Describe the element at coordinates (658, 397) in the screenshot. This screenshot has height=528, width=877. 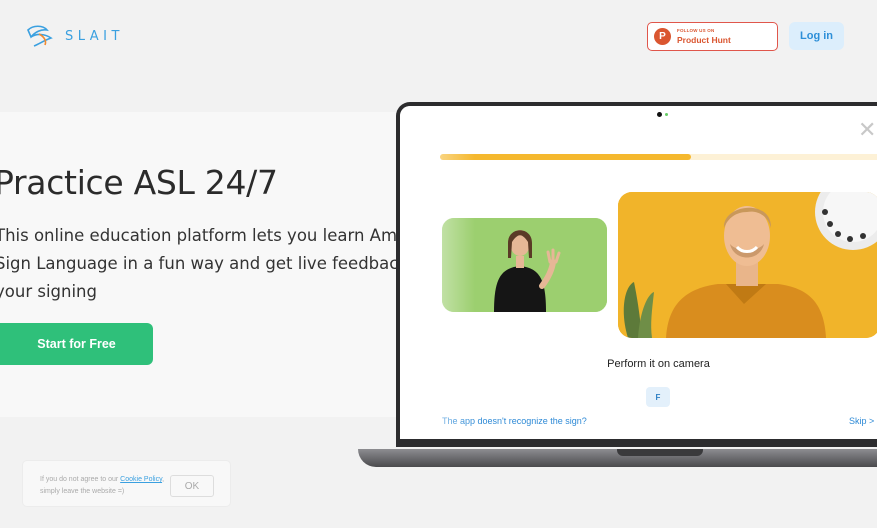
I see `target-letter: F` at that location.